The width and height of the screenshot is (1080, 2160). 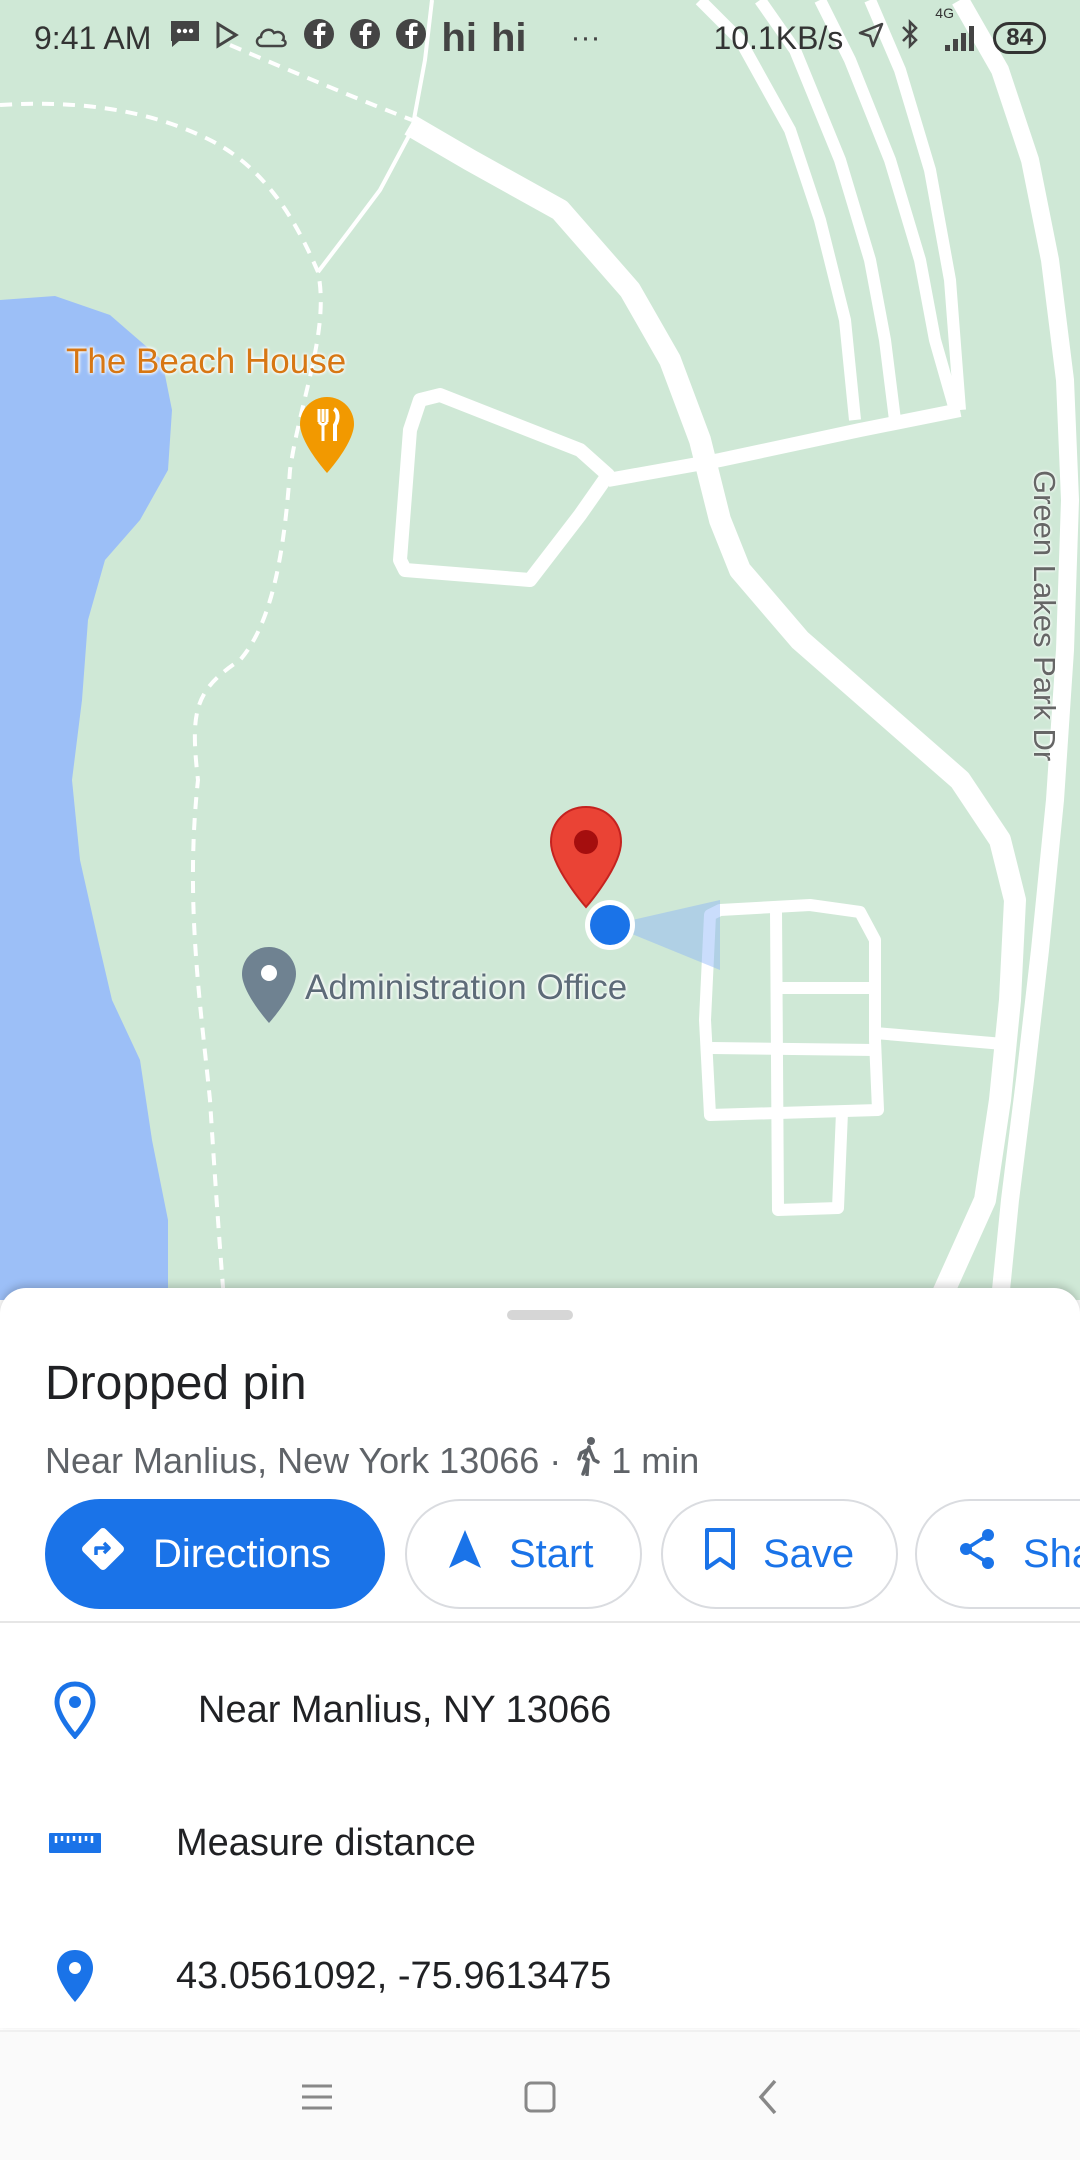 I want to click on location-outline-pin-icon, so click(x=75, y=1710).